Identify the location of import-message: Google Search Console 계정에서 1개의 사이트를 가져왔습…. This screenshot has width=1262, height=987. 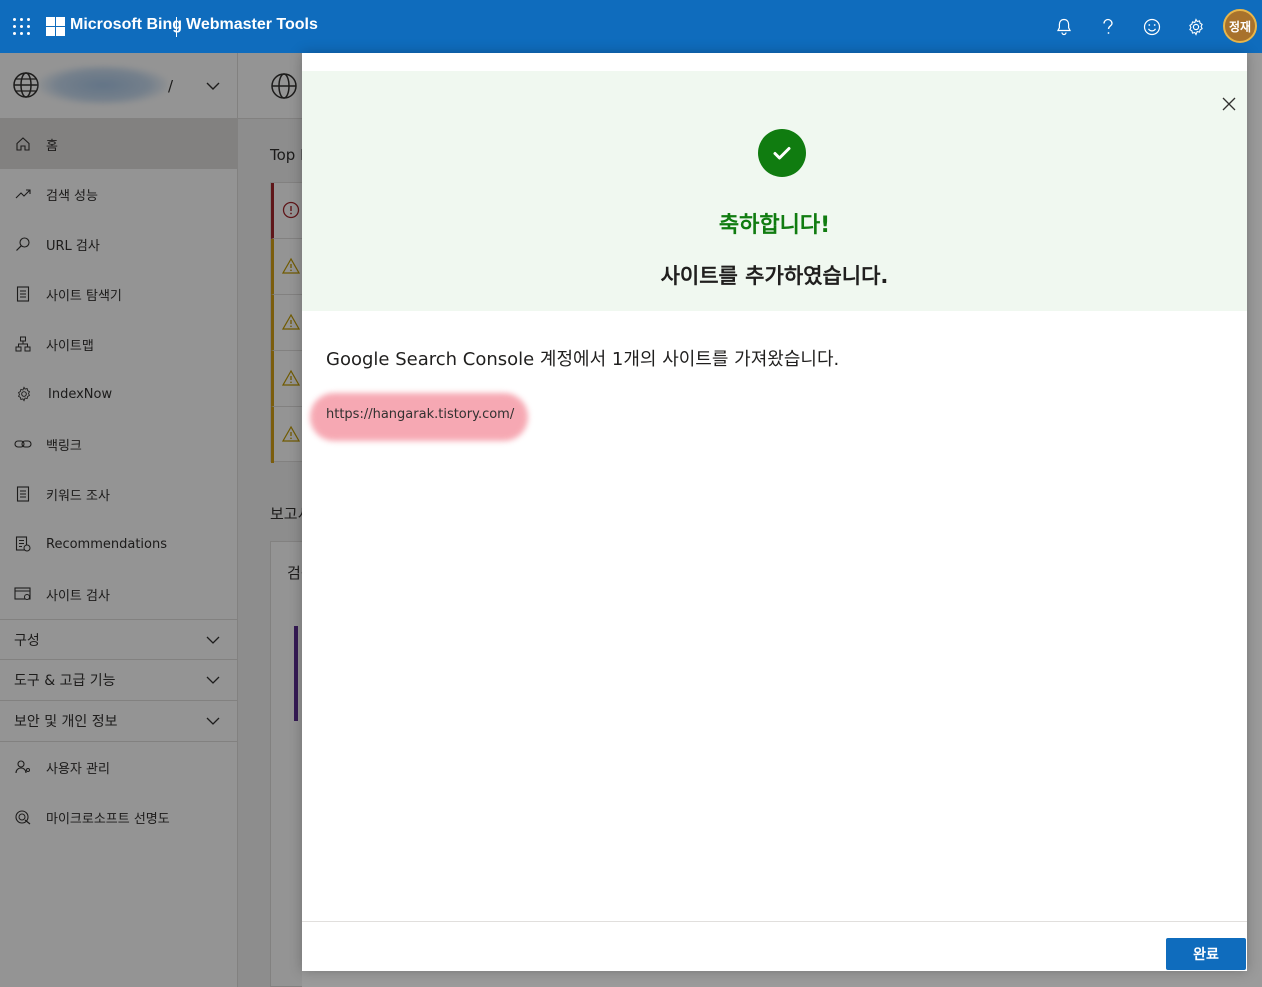
(583, 359).